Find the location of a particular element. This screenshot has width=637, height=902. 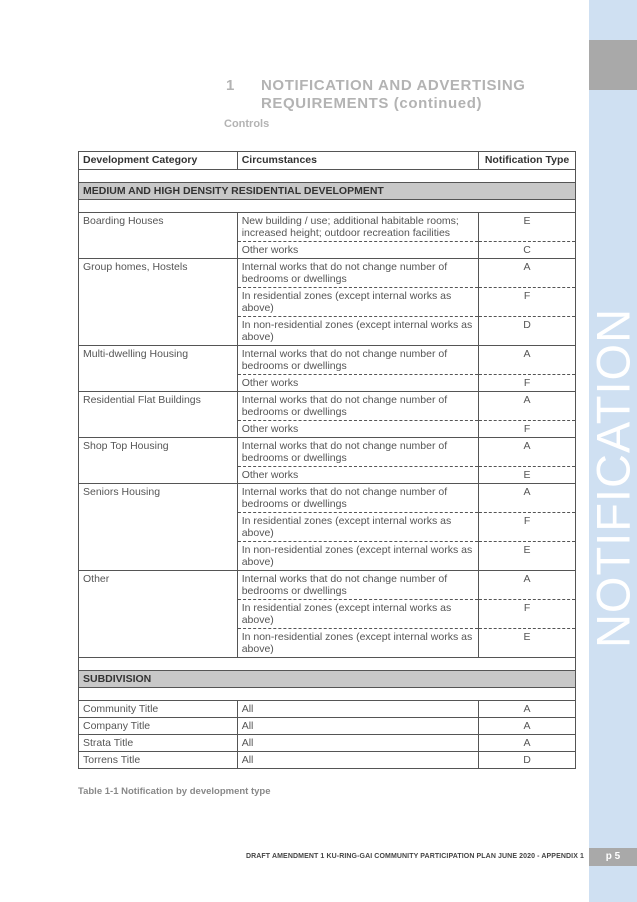

development-category: Other is located at coordinates (158, 614).